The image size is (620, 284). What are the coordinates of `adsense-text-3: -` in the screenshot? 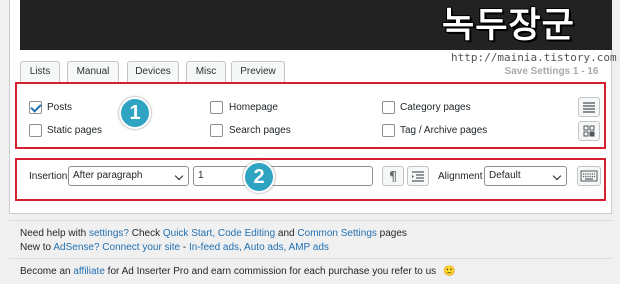 It's located at (185, 247).